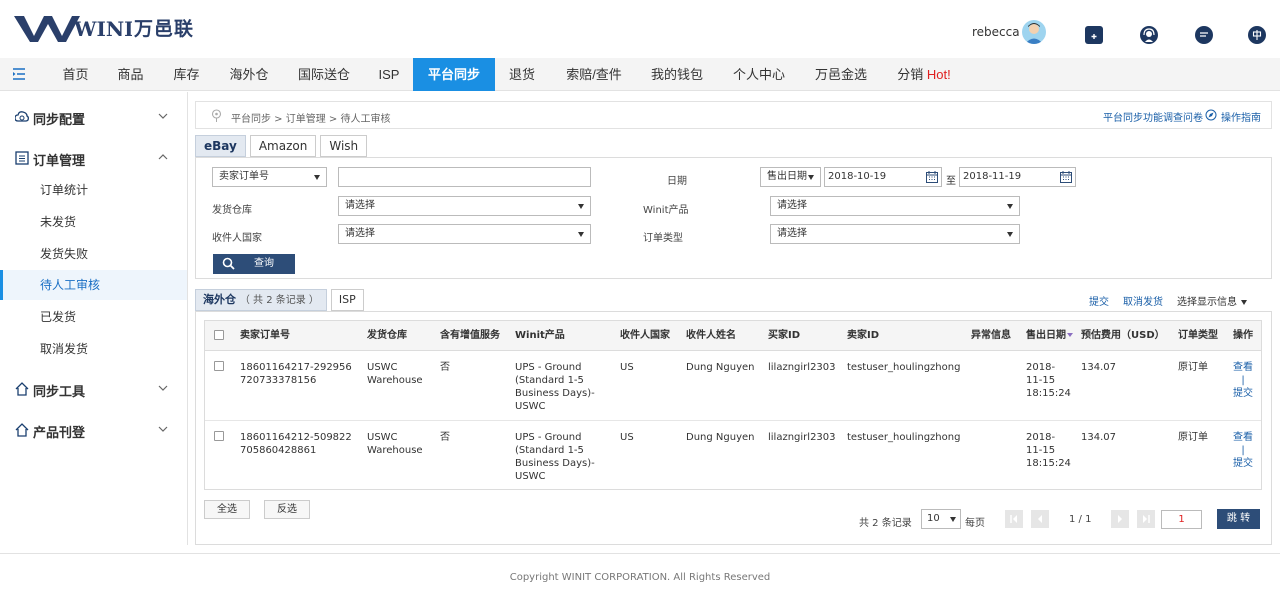  I want to click on prev-page-icon, so click(1040, 519).